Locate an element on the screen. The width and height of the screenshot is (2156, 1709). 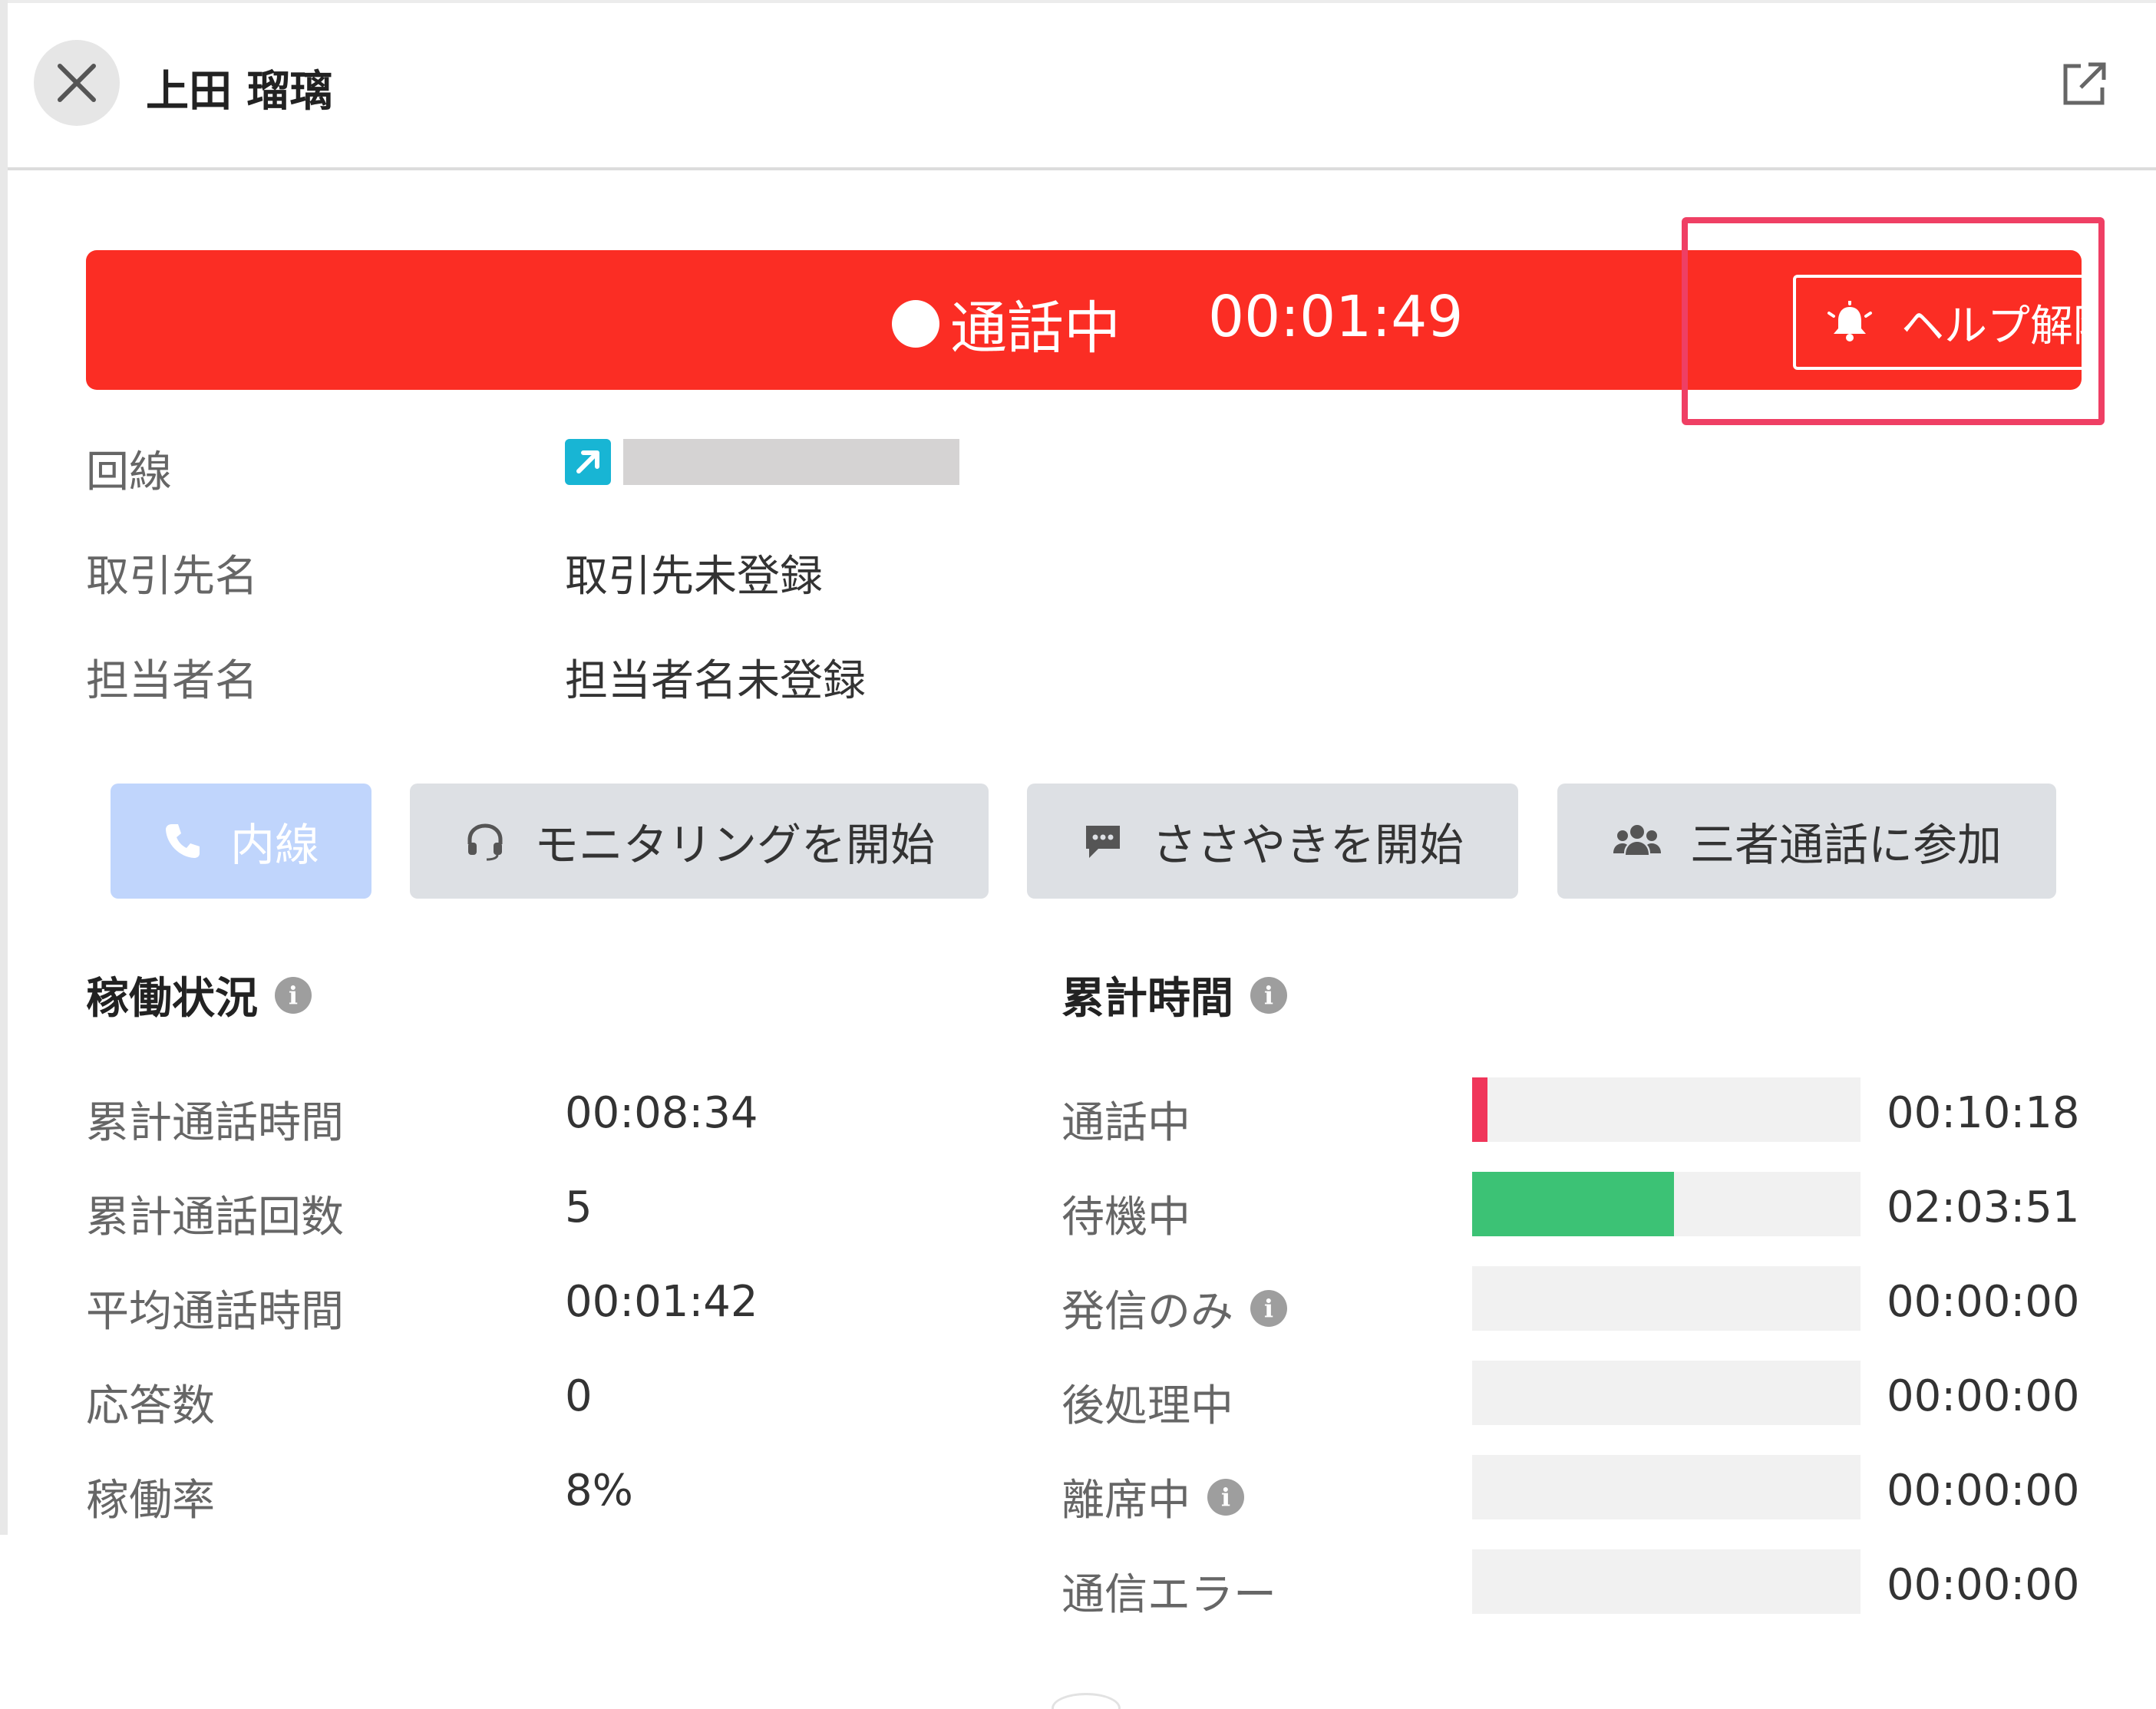
start-monitoring-label: モニタリングを開始 is located at coordinates (734, 845).